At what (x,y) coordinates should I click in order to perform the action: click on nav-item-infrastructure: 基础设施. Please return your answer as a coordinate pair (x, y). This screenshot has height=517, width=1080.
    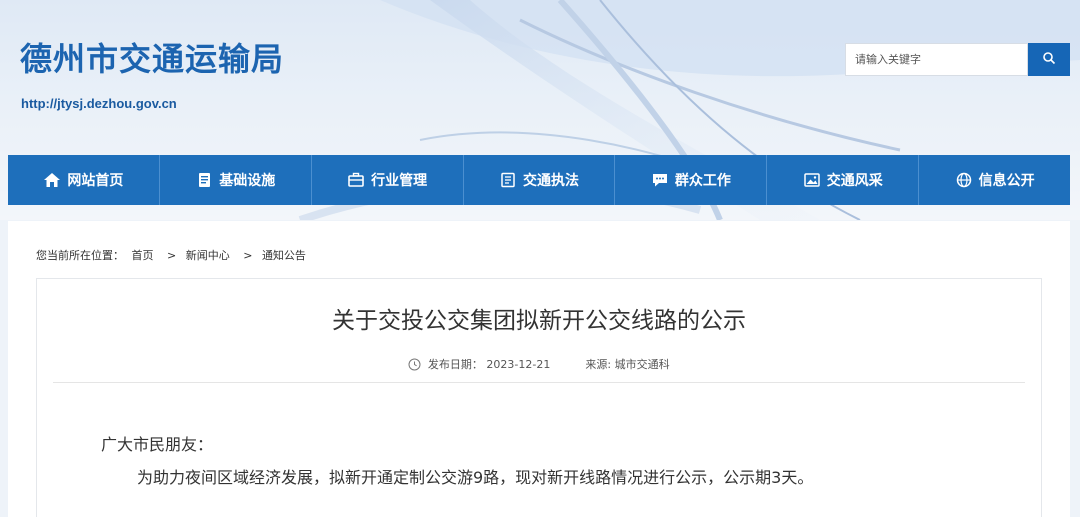
    Looking at the image, I should click on (236, 180).